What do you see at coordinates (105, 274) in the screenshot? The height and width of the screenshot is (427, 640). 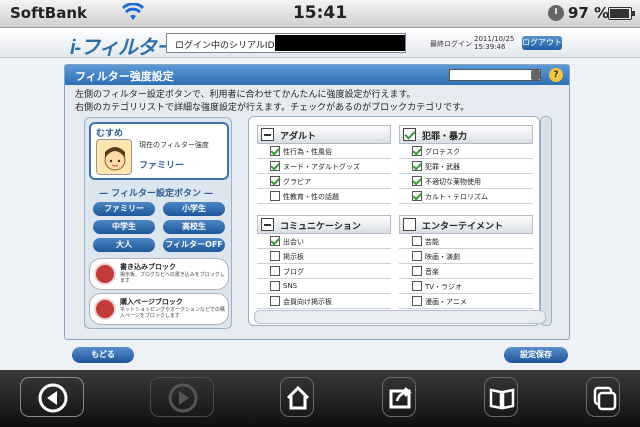 I see `write-block-icon` at bounding box center [105, 274].